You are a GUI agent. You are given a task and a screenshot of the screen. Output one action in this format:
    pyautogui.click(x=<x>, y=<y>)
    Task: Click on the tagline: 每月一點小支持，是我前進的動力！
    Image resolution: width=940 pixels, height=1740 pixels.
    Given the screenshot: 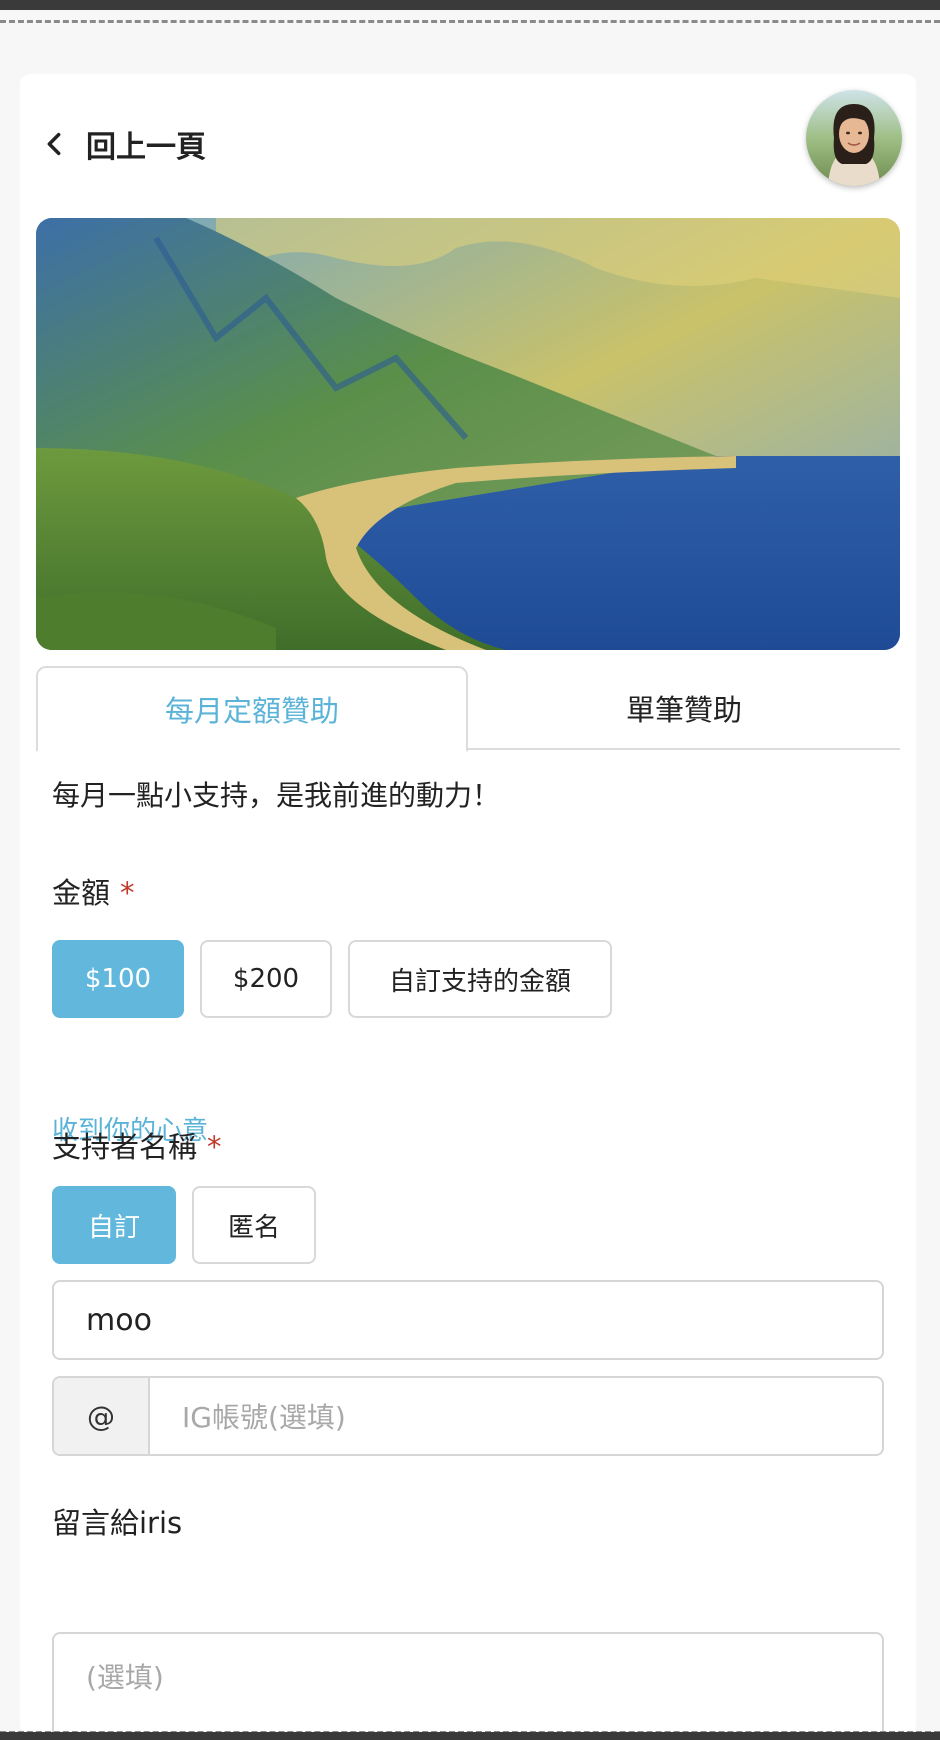 What is the action you would take?
    pyautogui.click(x=276, y=795)
    